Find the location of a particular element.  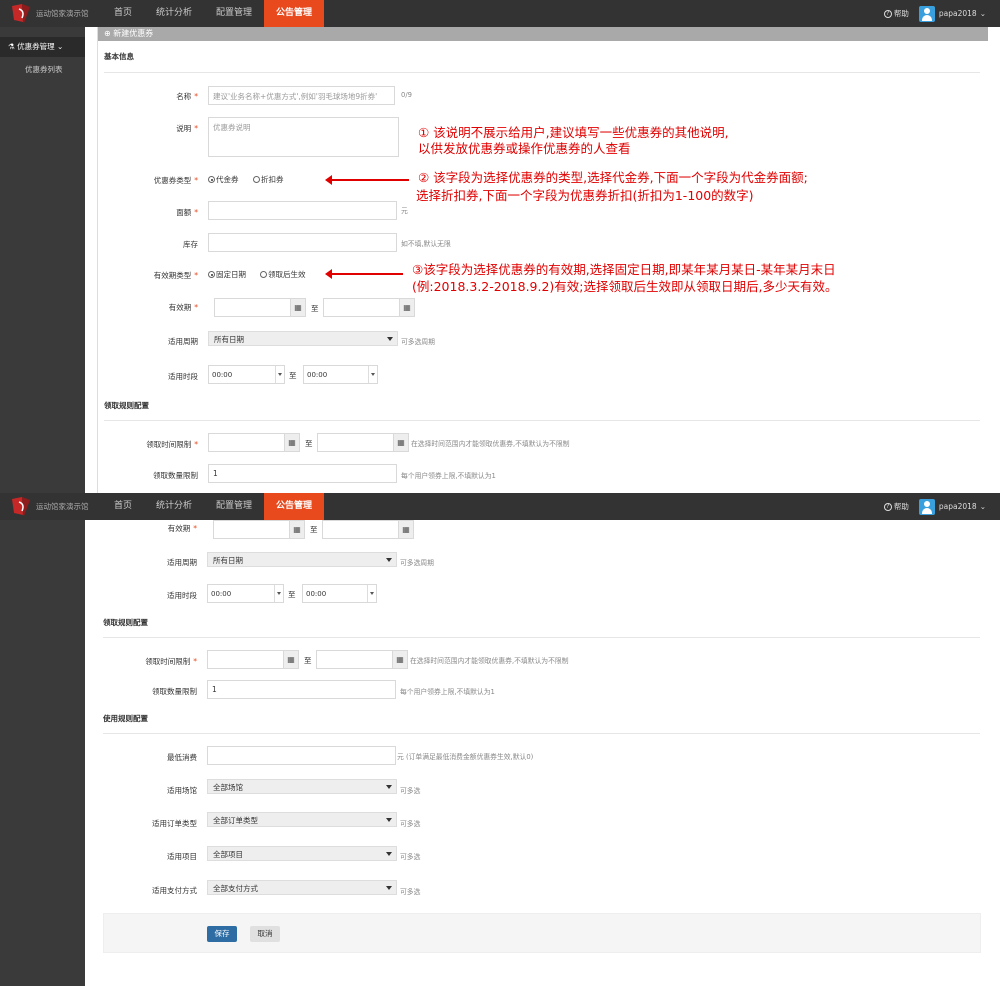

type-radio-discount: 折扣券 is located at coordinates (268, 179).